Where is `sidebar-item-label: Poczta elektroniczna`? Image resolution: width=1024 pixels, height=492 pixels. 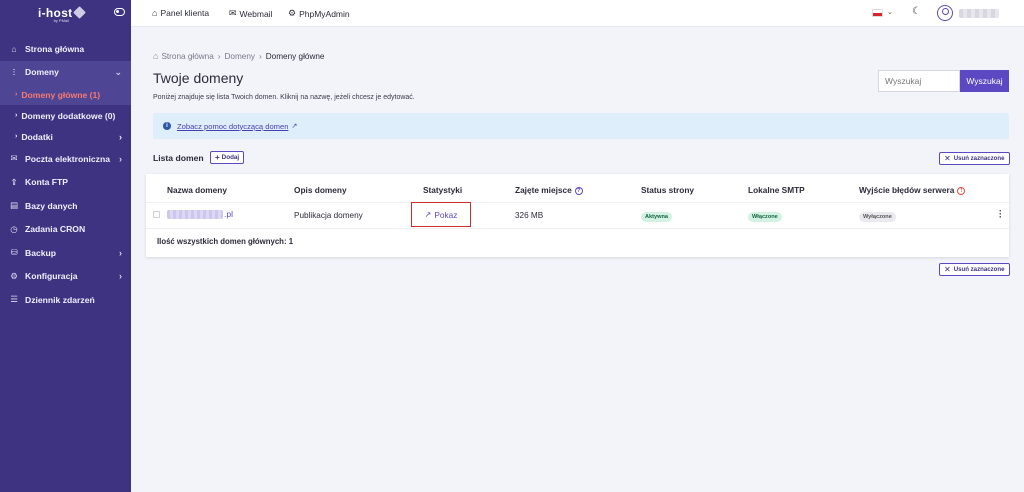
sidebar-item-label: Poczta elektroniczna is located at coordinates (68, 158).